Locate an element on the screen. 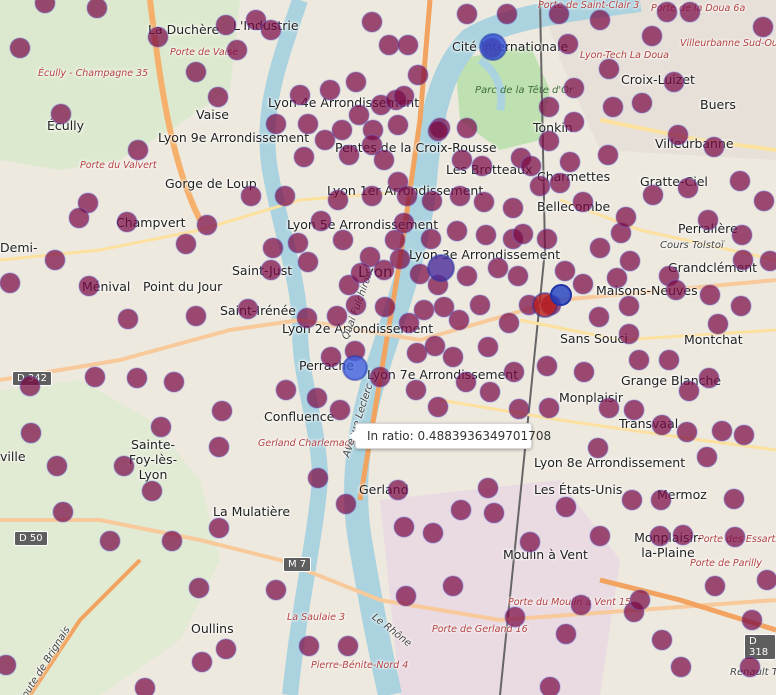 This screenshot has height=695, width=776. part-dieu-station is located at coordinates (441, 268).